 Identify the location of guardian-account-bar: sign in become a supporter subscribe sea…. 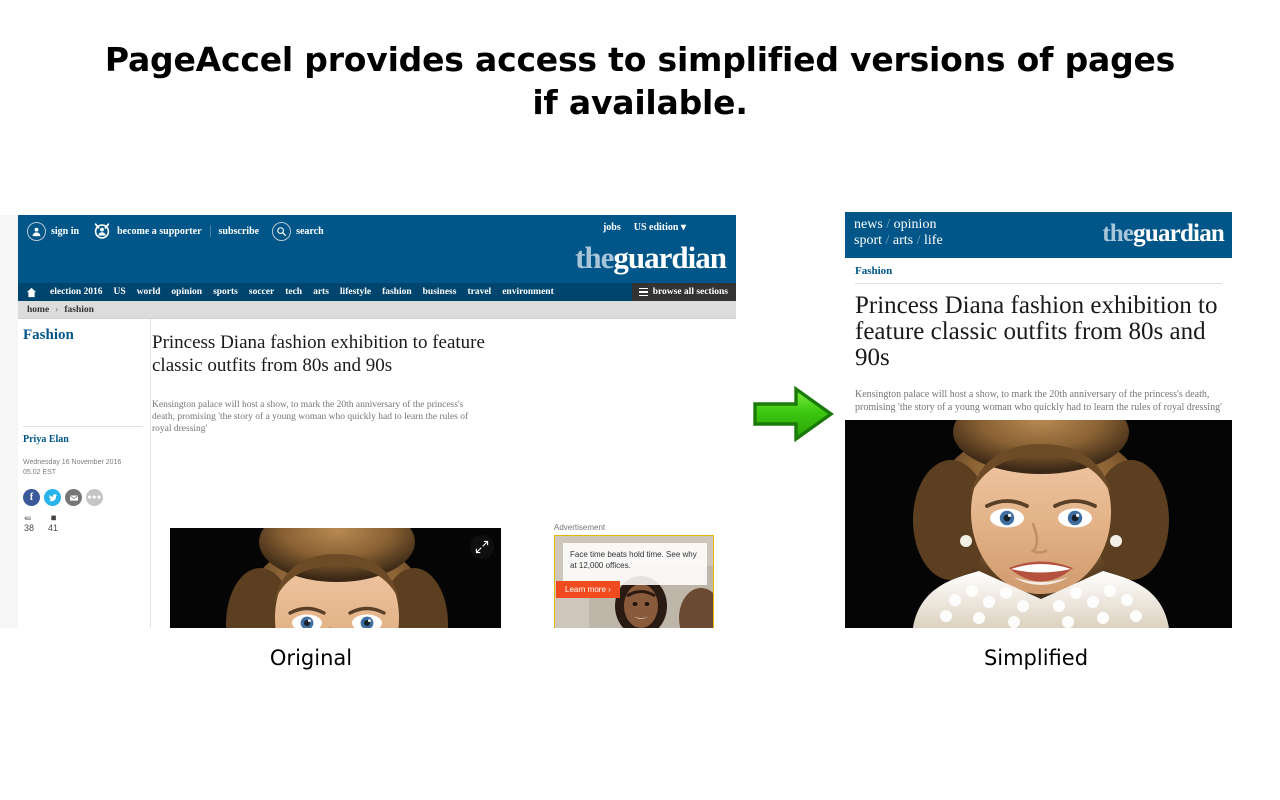
(377, 249).